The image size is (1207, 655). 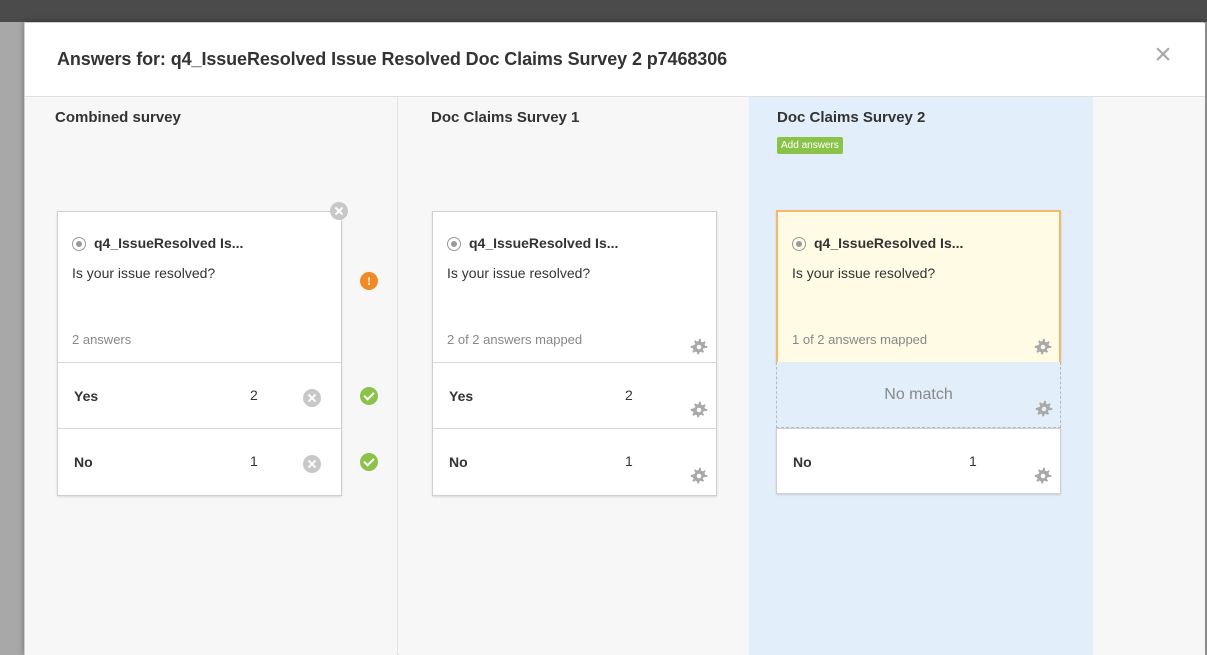 I want to click on answers-mapped: 1 of 2 answers mapped, so click(x=860, y=339).